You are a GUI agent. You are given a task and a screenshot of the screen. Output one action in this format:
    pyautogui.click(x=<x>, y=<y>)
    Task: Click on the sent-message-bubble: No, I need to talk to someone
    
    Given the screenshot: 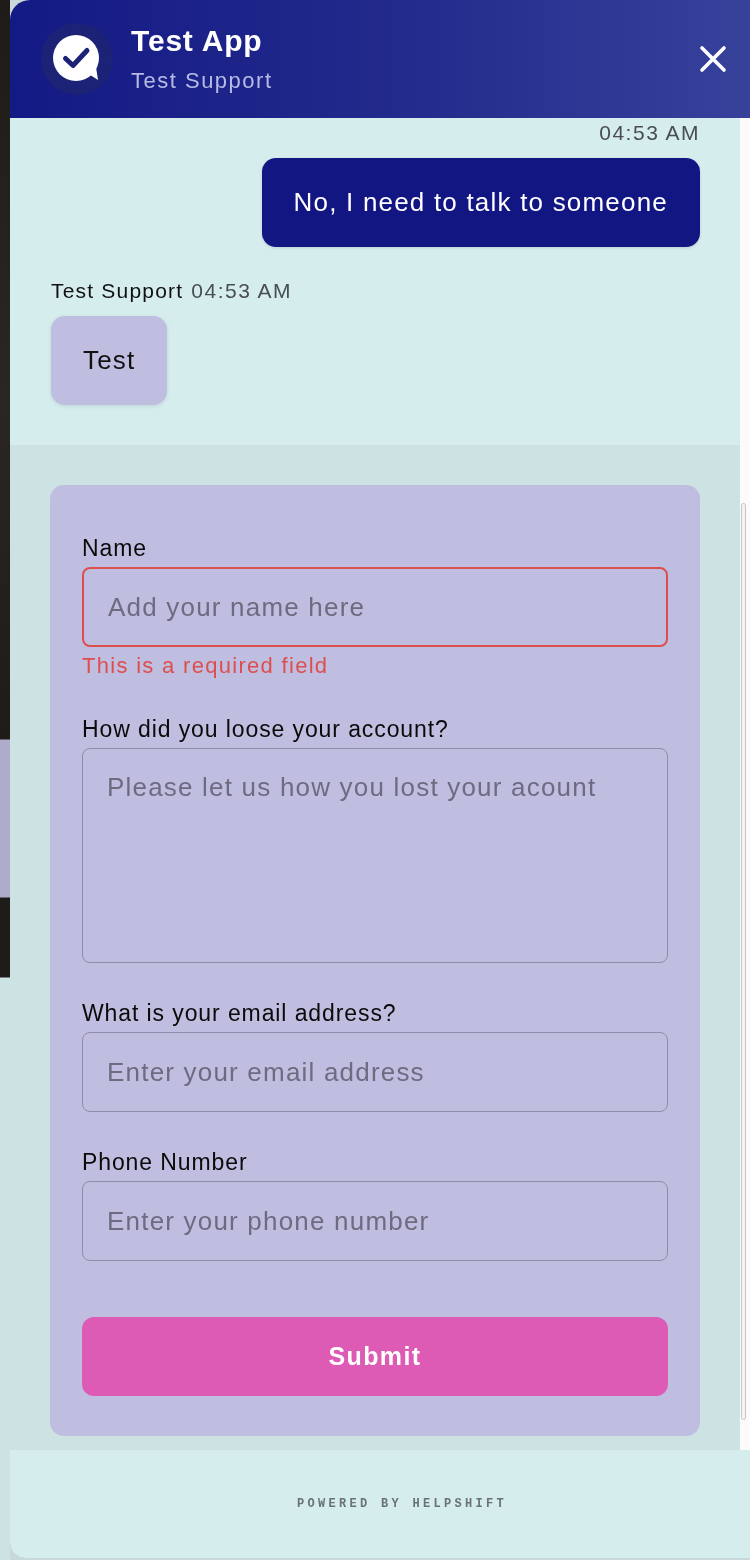 What is the action you would take?
    pyautogui.click(x=480, y=202)
    